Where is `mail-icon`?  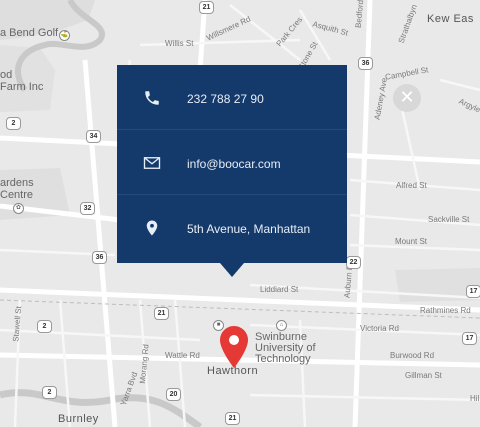
mail-icon is located at coordinates (152, 163).